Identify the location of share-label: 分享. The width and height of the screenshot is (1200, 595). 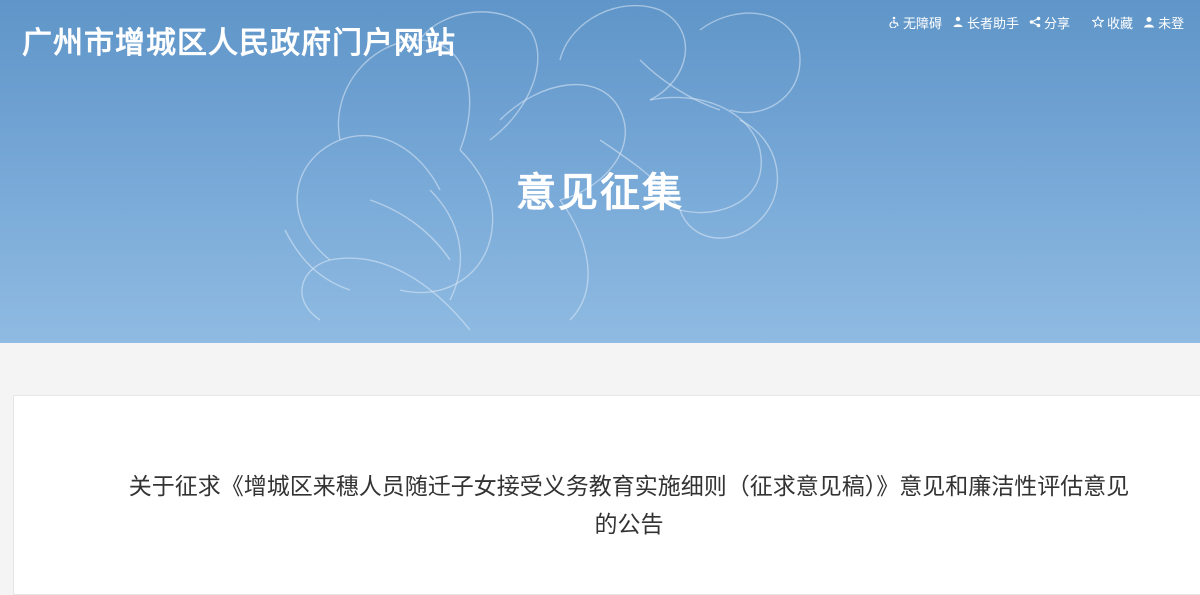
(1057, 24).